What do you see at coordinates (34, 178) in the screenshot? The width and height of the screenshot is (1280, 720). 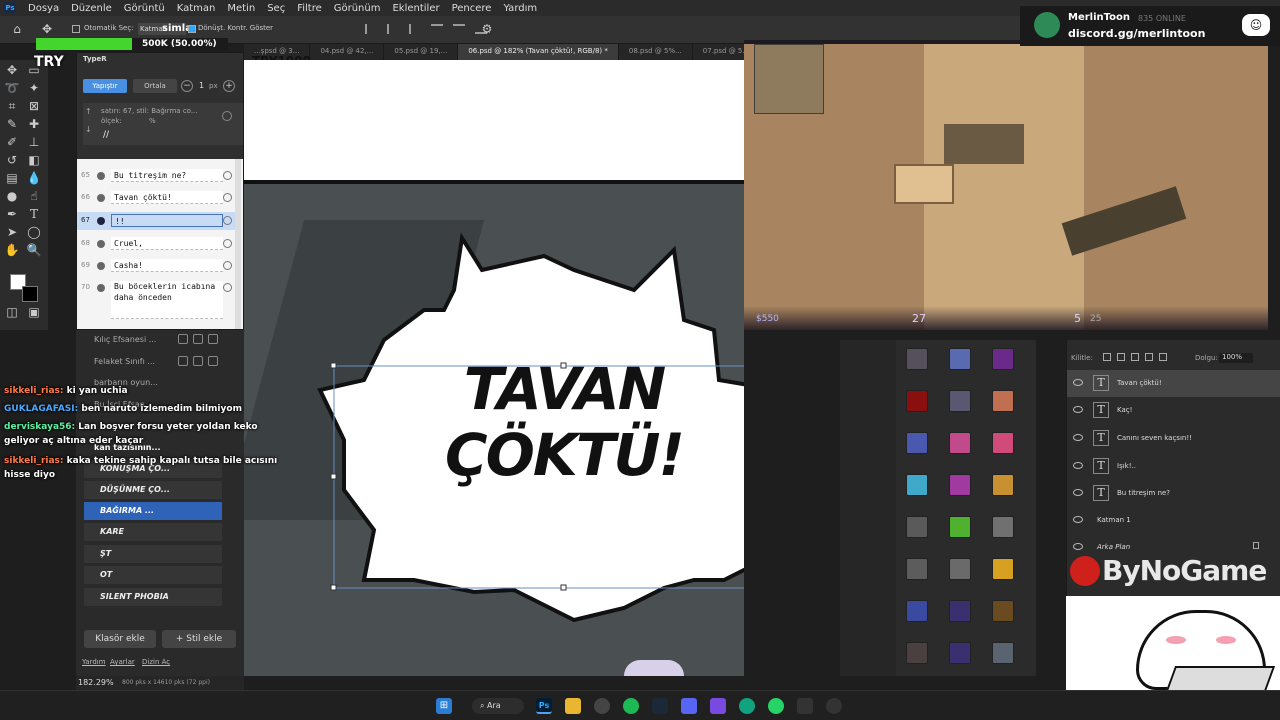 I see `blur-tool-icon: 💧` at bounding box center [34, 178].